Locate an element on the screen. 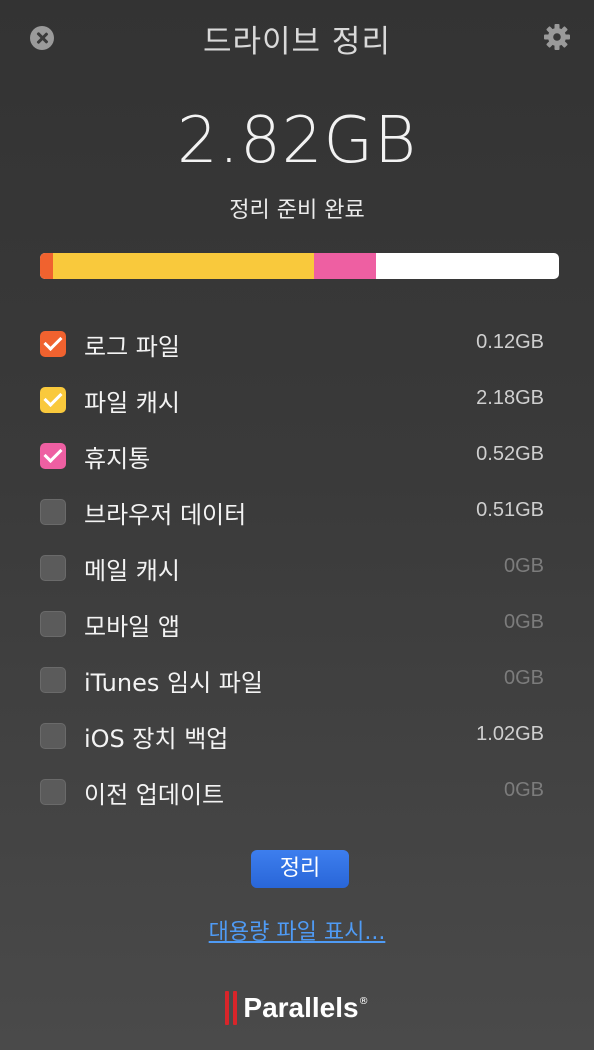 This screenshot has width=594, height=1050. usage-bar is located at coordinates (299, 266).